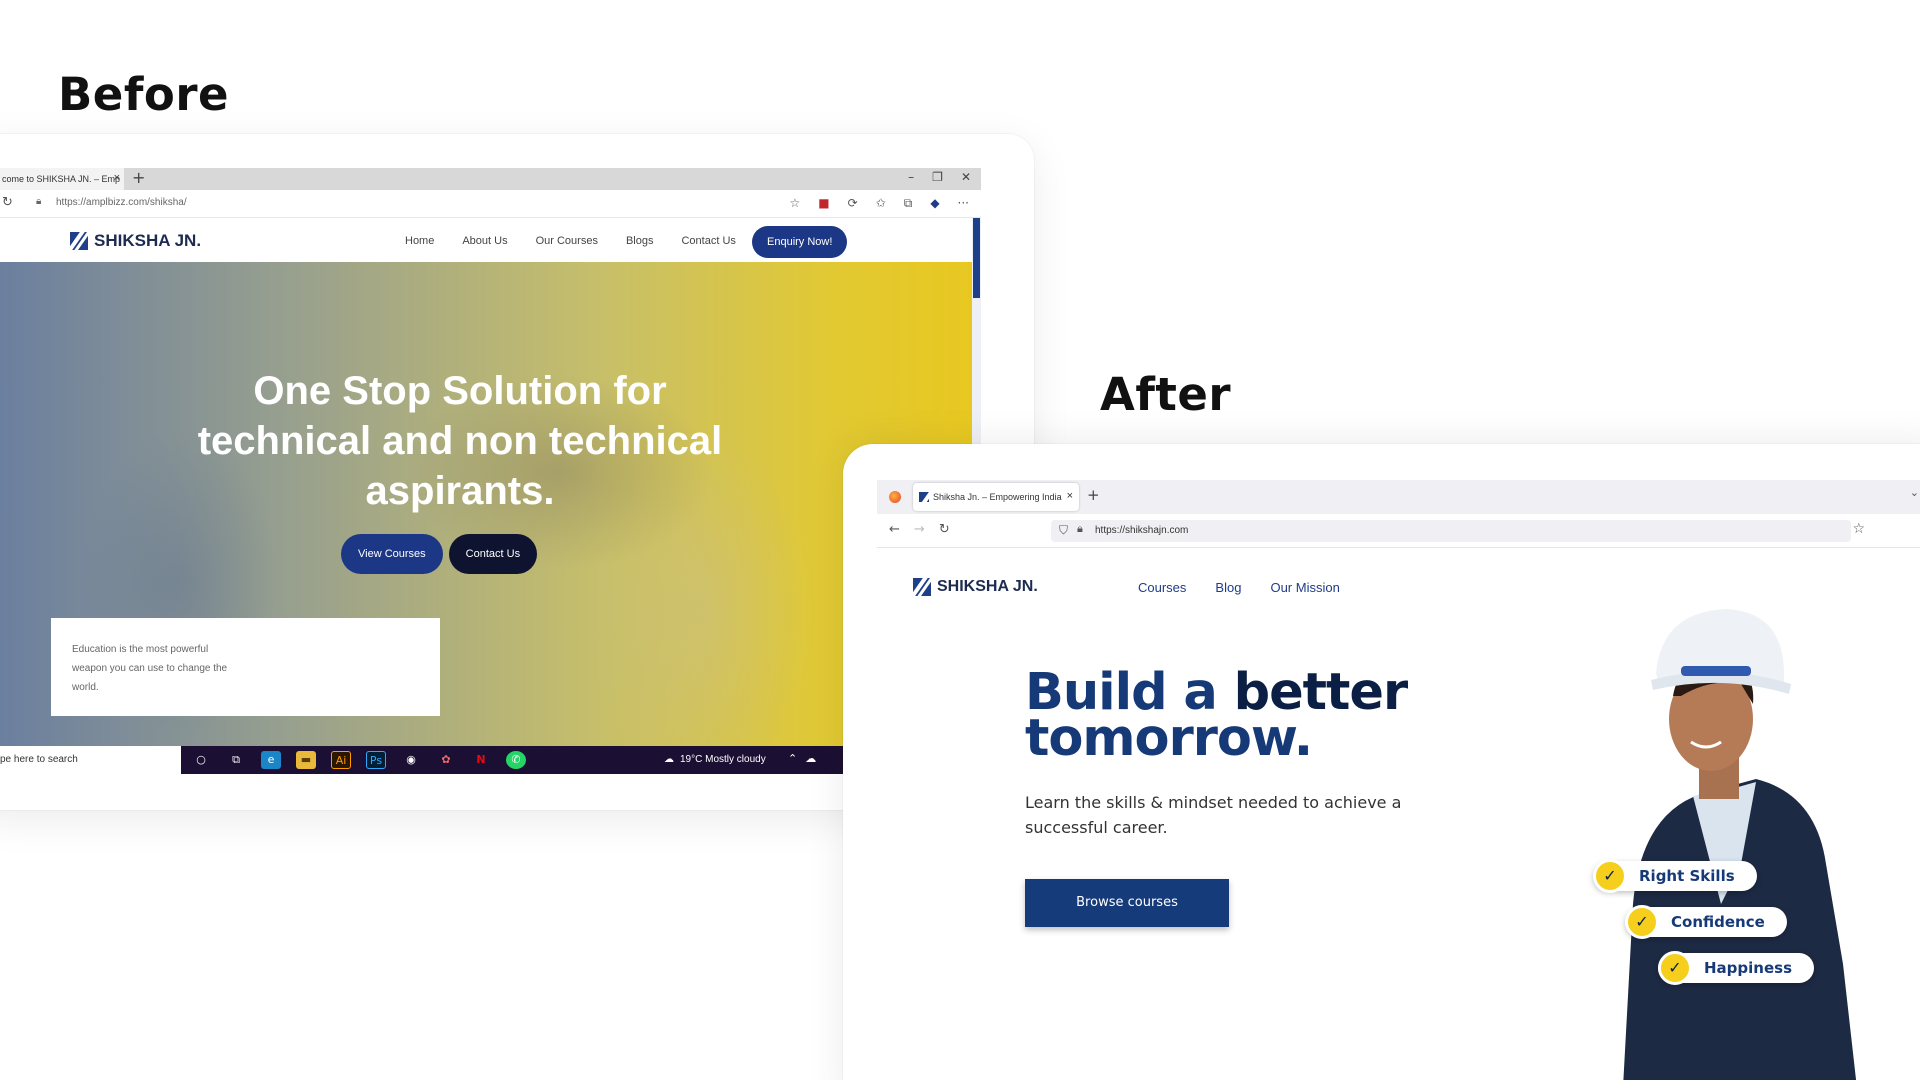  What do you see at coordinates (924, 497) in the screenshot?
I see `favicon-icon` at bounding box center [924, 497].